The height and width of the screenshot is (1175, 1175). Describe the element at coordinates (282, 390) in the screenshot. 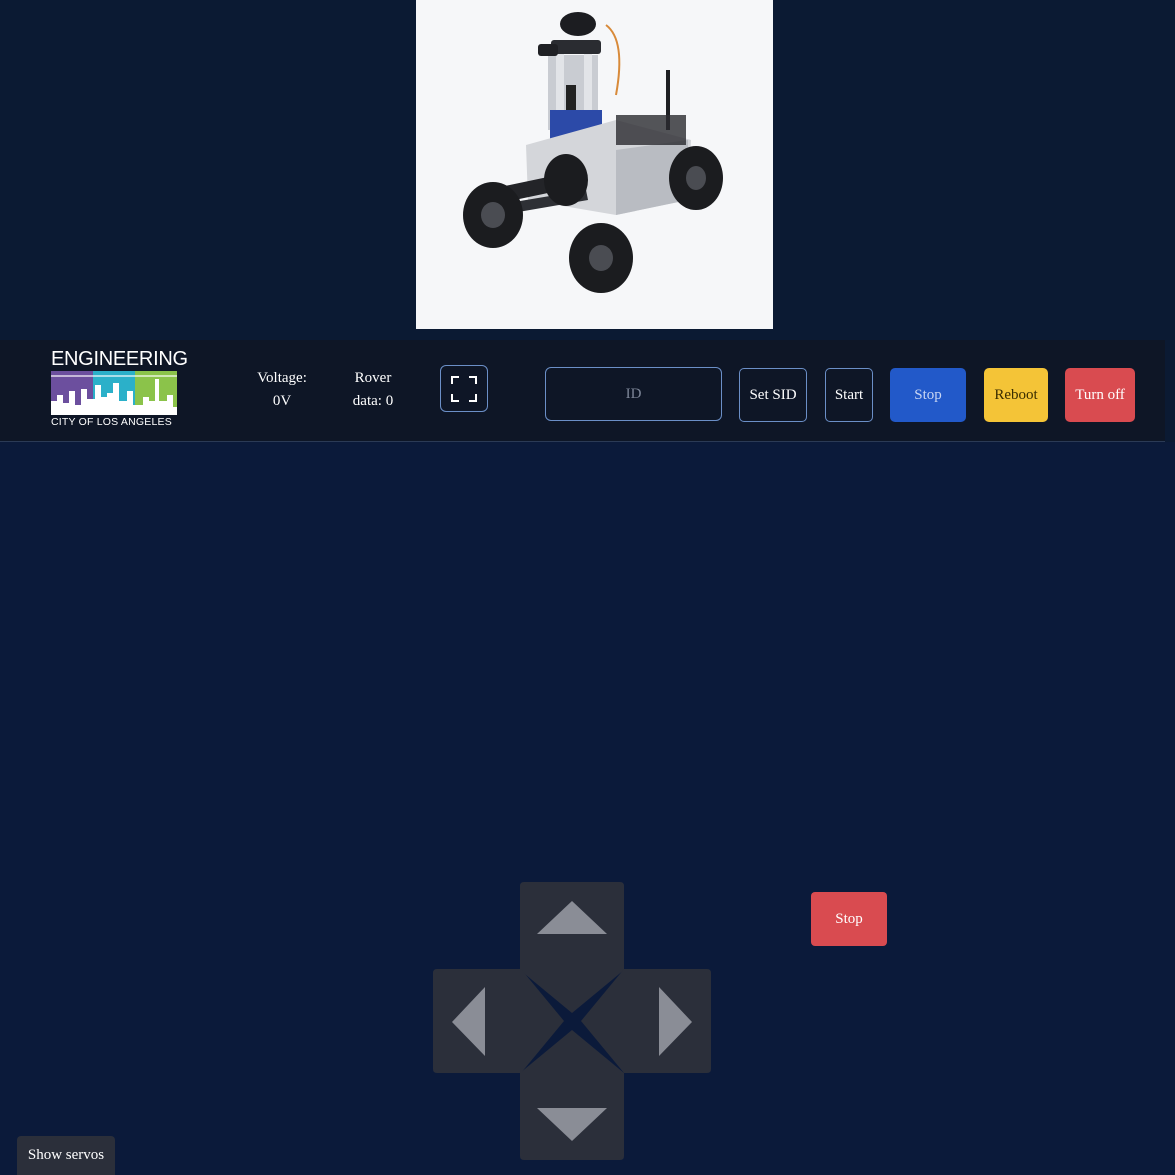

I see `voltage-readout: Voltage: 0V` at that location.